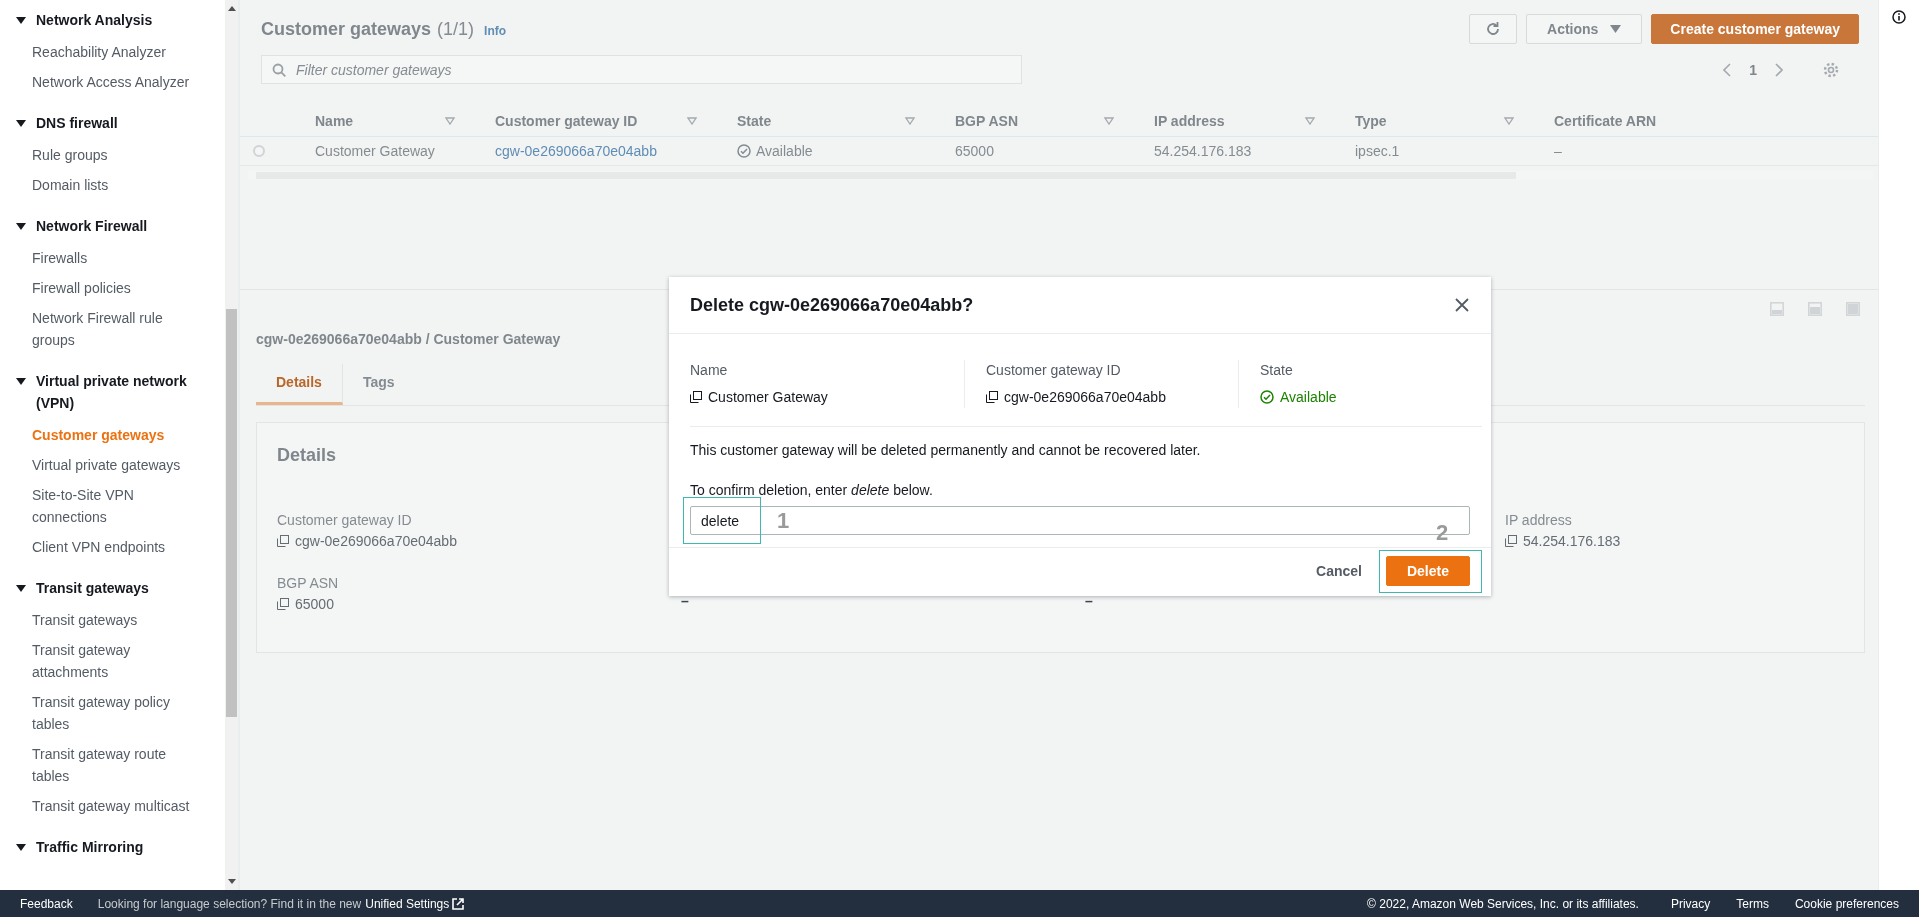 Image resolution: width=1919 pixels, height=917 pixels. Describe the element at coordinates (1277, 370) in the screenshot. I see `field-label: State` at that location.